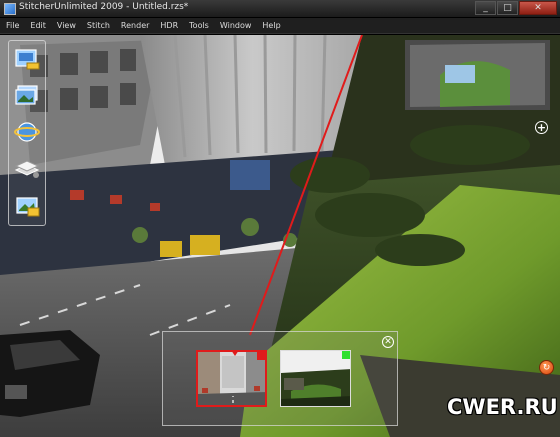 This screenshot has width=560, height=437. I want to click on menu-stitch: Stitch, so click(98, 25).